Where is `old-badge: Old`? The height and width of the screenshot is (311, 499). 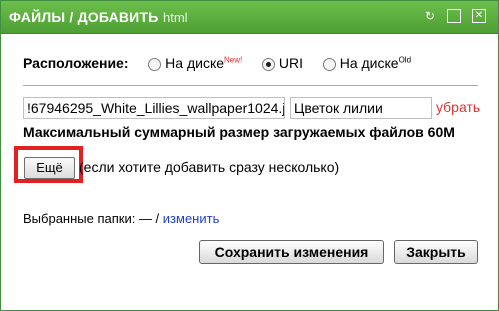
old-badge: Old is located at coordinates (405, 60).